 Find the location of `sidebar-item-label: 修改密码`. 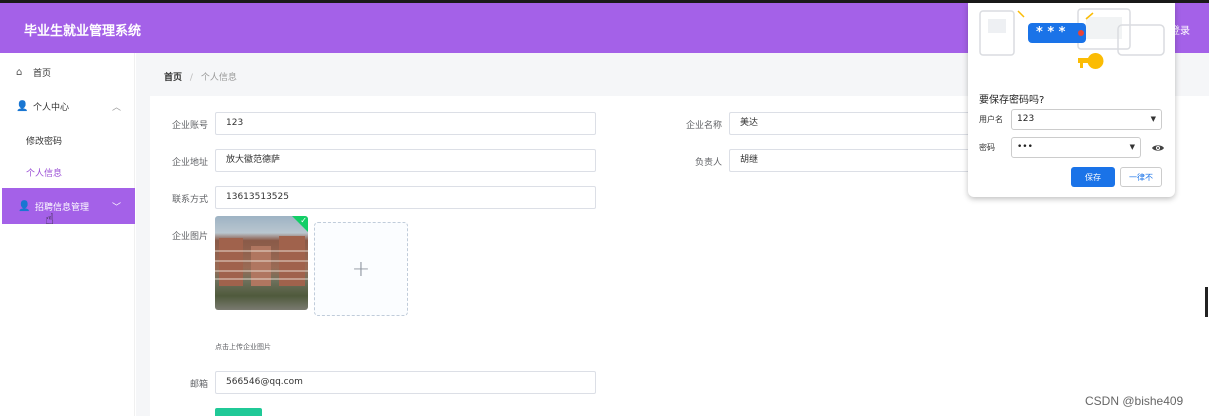

sidebar-item-label: 修改密码 is located at coordinates (44, 141).